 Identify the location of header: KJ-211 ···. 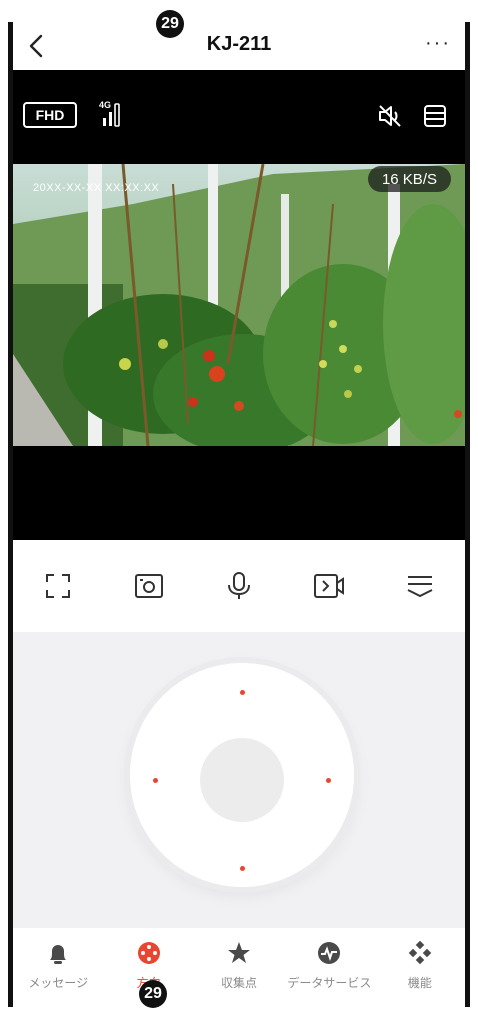
(239, 46).